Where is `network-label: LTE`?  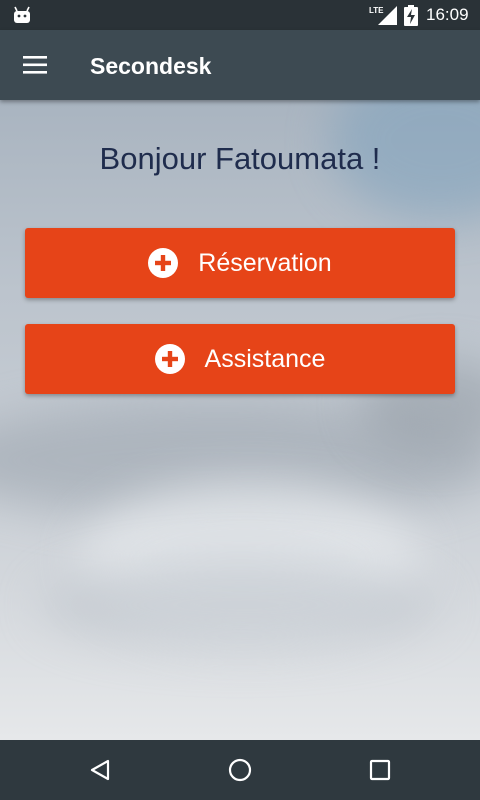
network-label: LTE is located at coordinates (376, 10).